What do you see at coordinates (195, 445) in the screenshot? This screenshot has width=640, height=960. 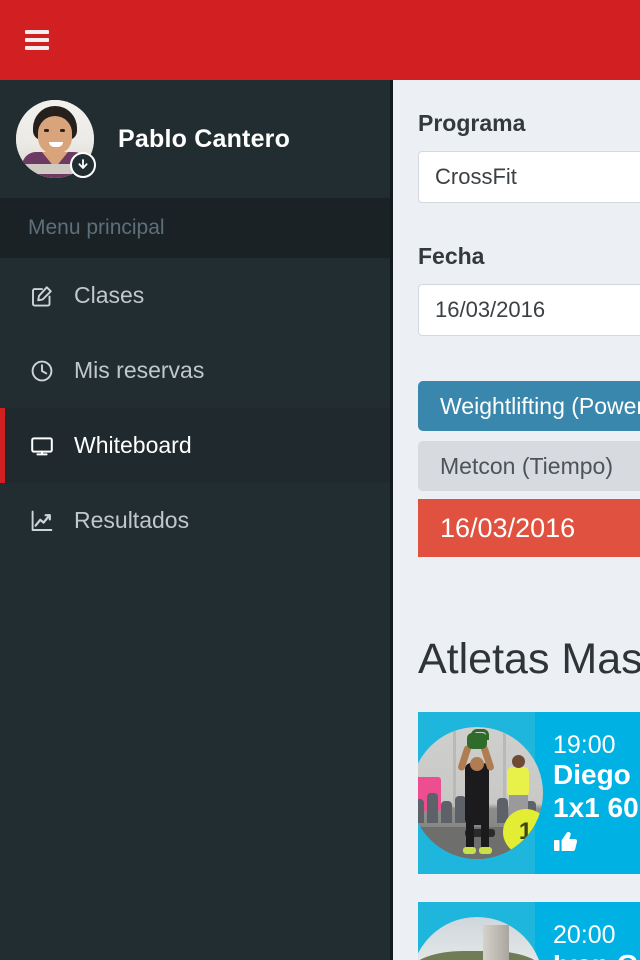 I see `sidebar-item-whiteboard: Whiteboard` at bounding box center [195, 445].